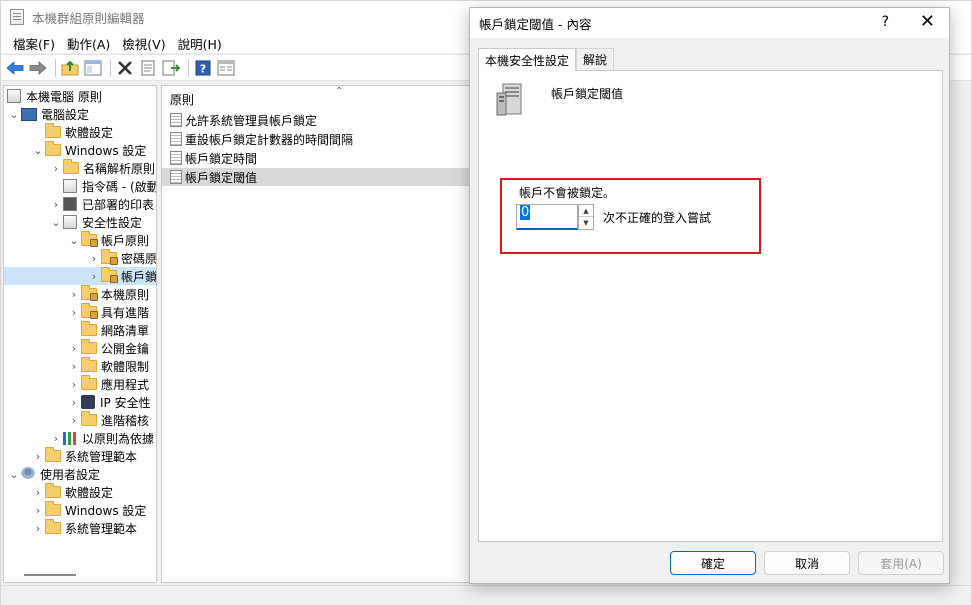  What do you see at coordinates (321, 98) in the screenshot?
I see `column-header-policy: 原則` at bounding box center [321, 98].